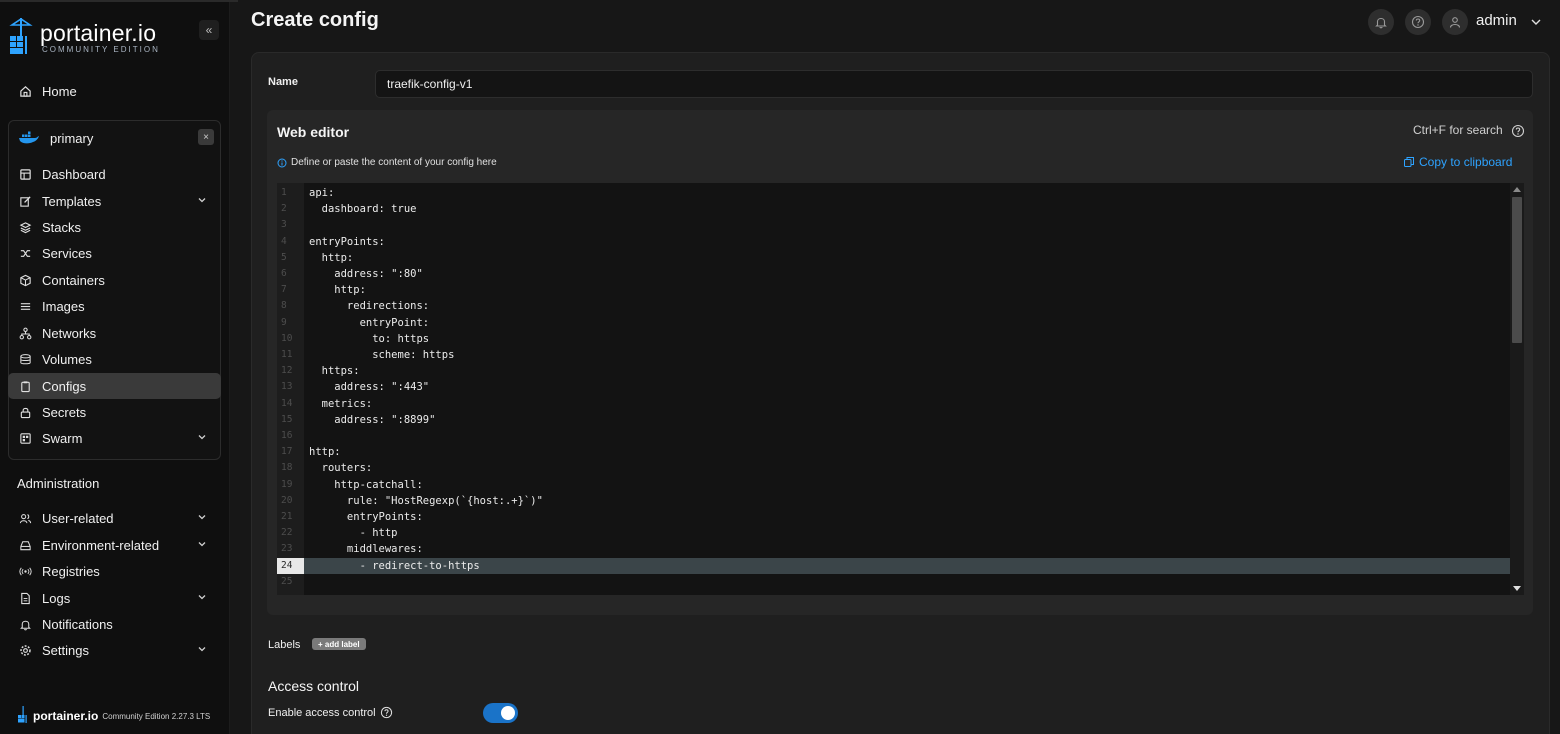  What do you see at coordinates (893, 582) in the screenshot?
I see `code-line: 25` at bounding box center [893, 582].